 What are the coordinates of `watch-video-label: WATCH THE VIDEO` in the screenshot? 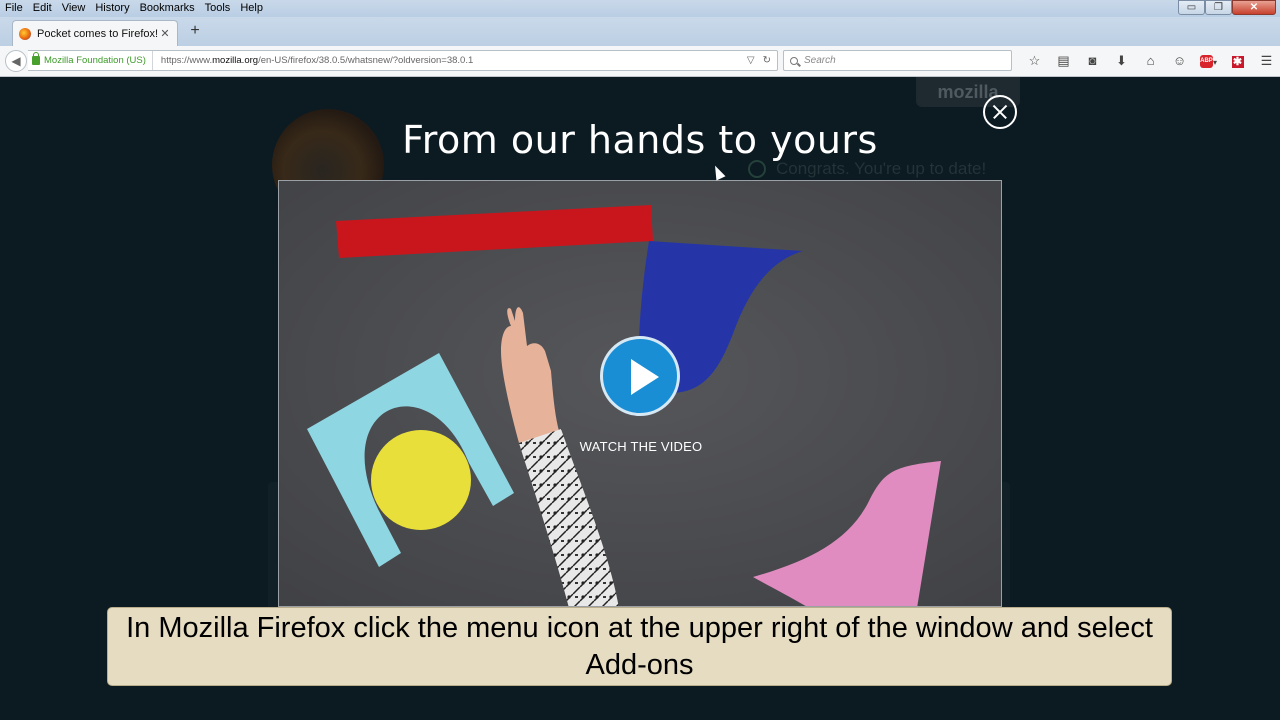 It's located at (640, 446).